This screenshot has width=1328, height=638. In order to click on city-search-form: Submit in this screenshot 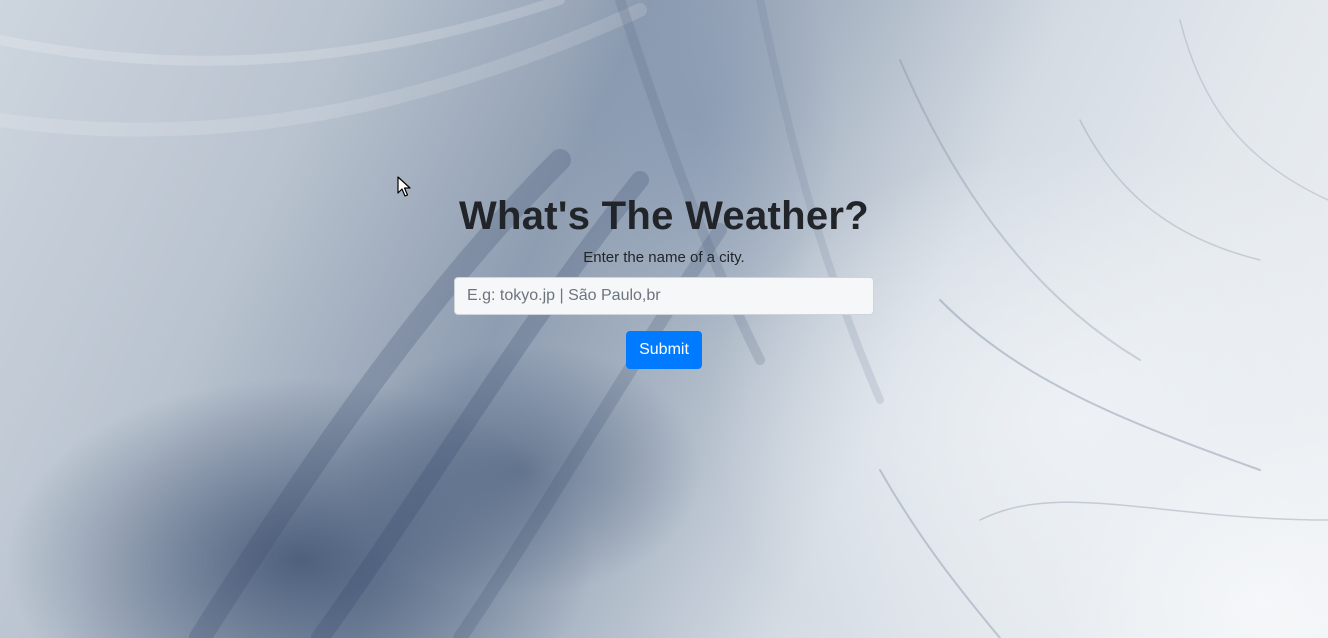, I will do `click(664, 323)`.